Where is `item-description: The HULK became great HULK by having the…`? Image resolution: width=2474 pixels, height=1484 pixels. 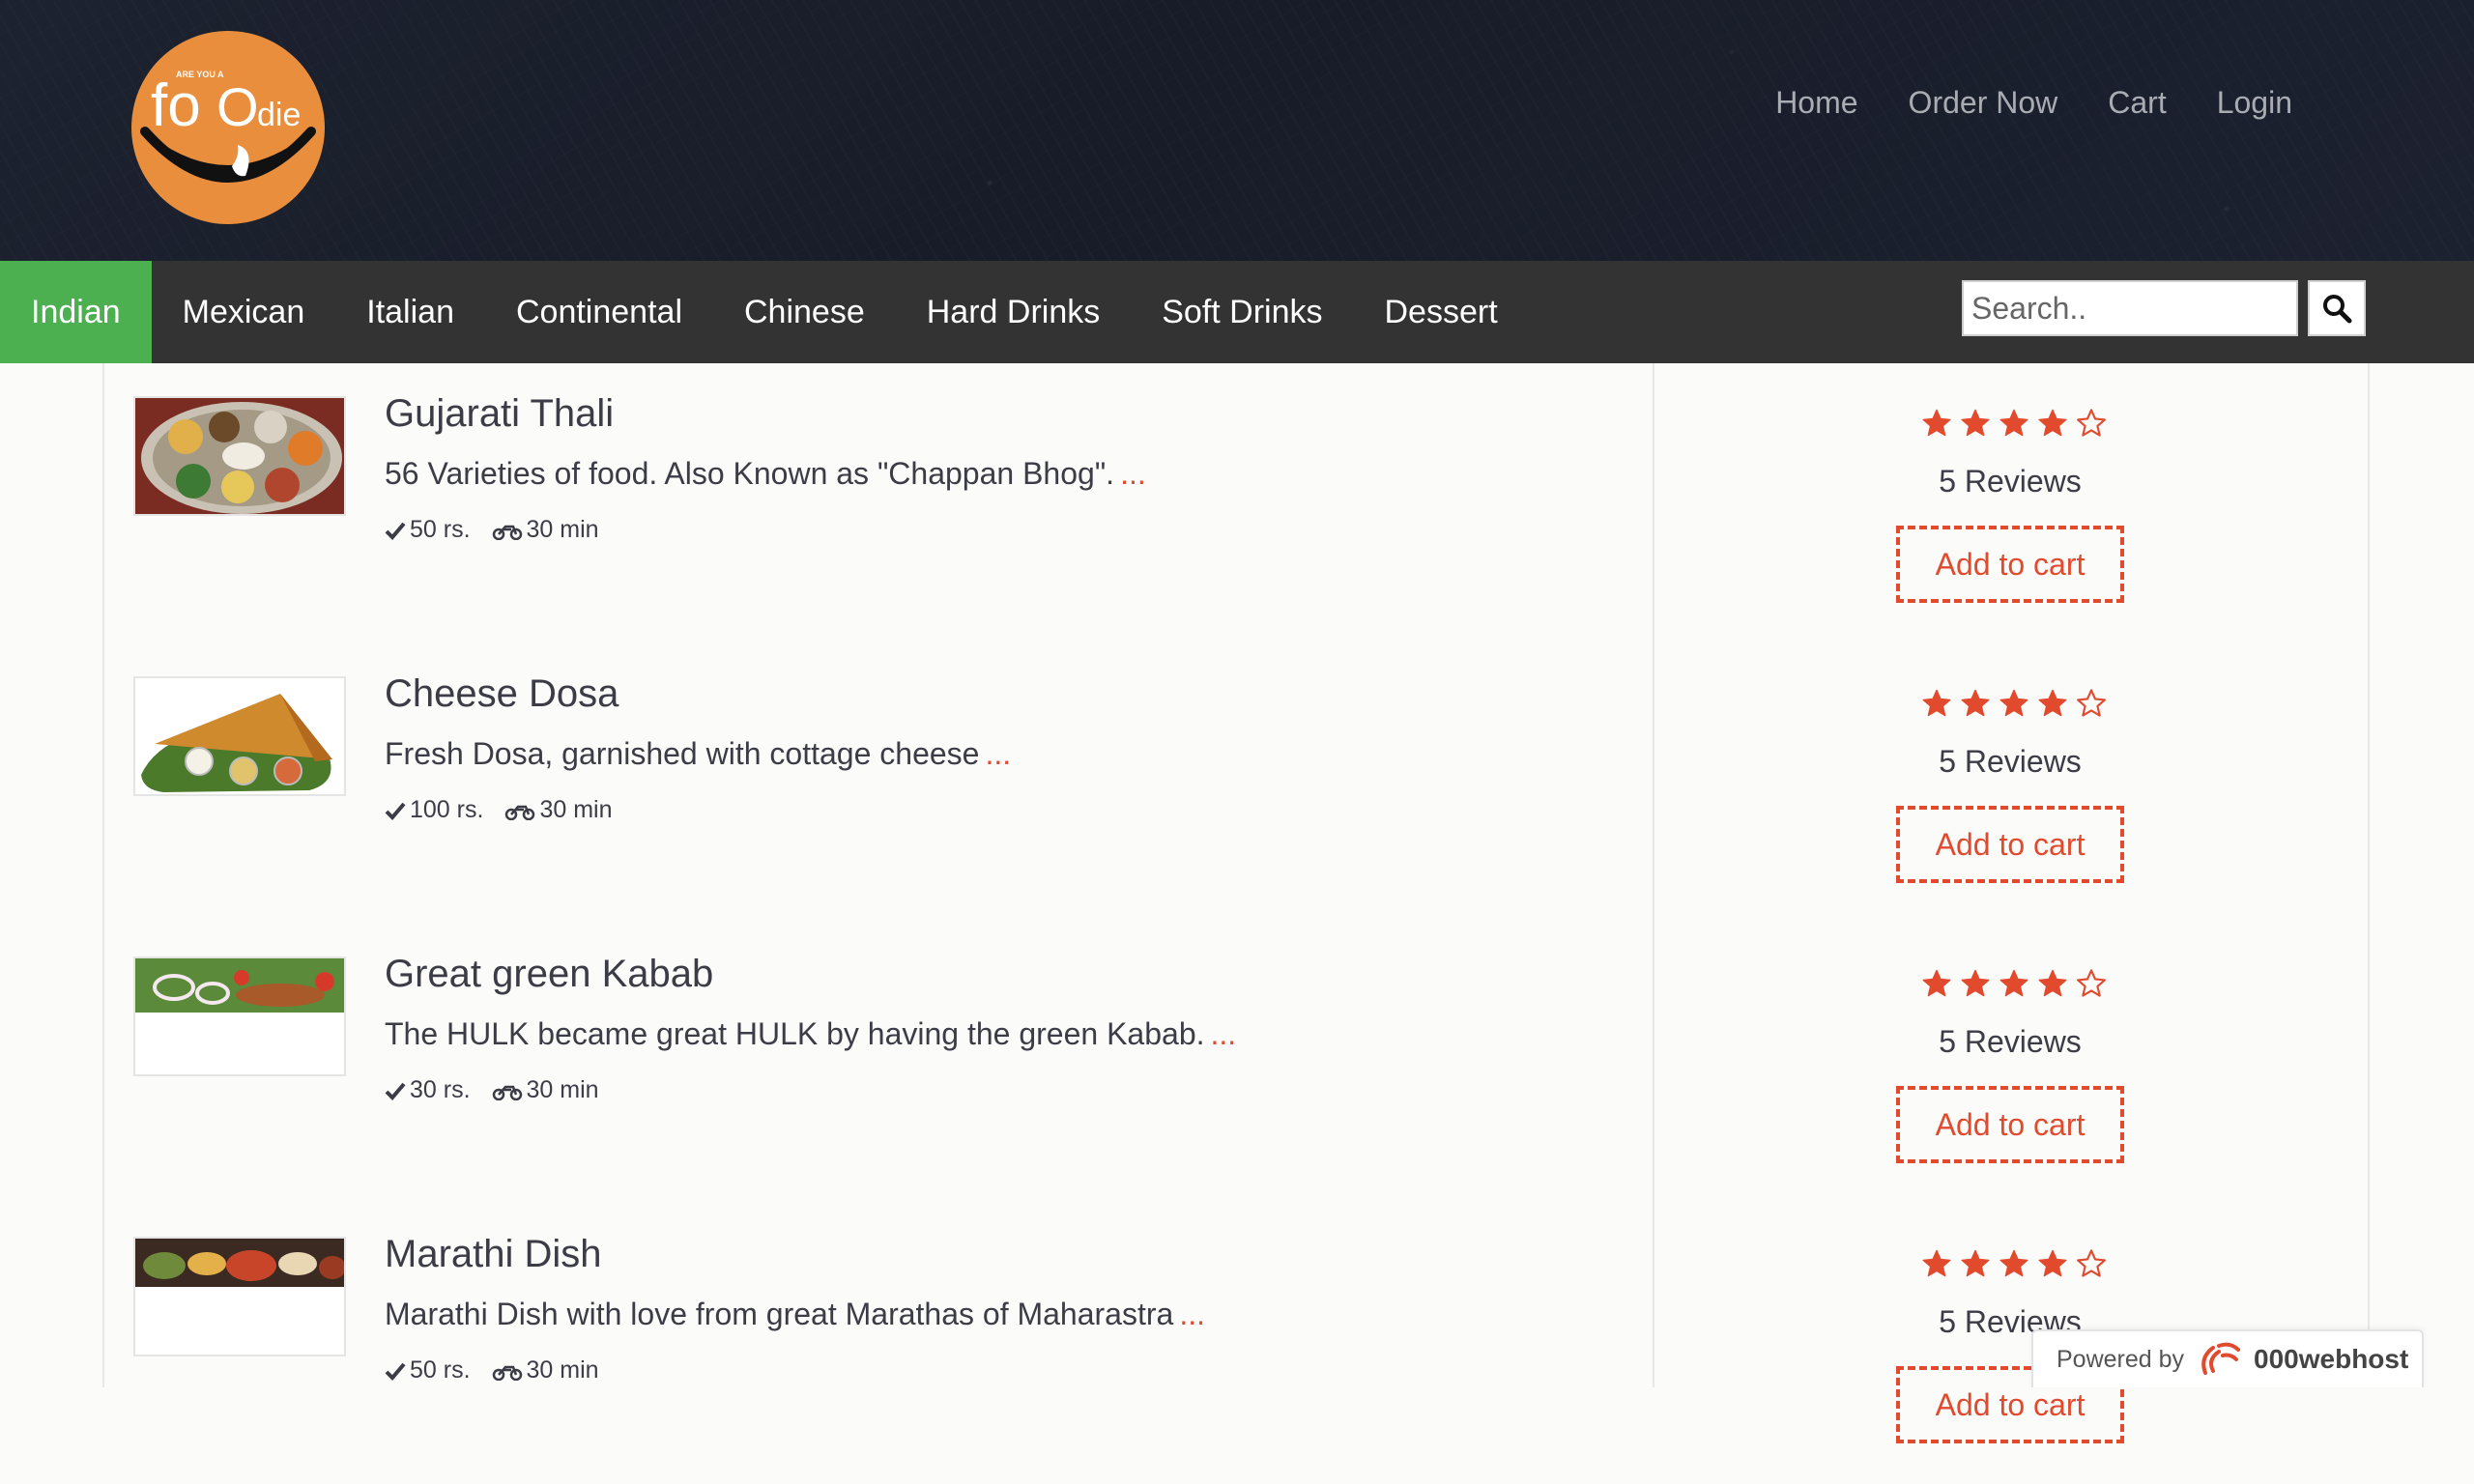
item-description: The HULK became great HULK by having the… is located at coordinates (811, 1034).